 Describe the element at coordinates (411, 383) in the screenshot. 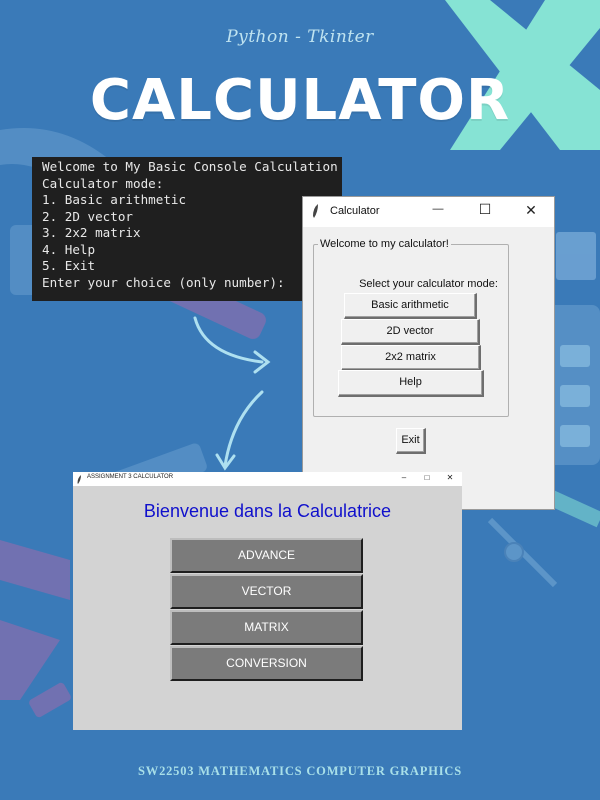

I see `help-button: Help` at that location.